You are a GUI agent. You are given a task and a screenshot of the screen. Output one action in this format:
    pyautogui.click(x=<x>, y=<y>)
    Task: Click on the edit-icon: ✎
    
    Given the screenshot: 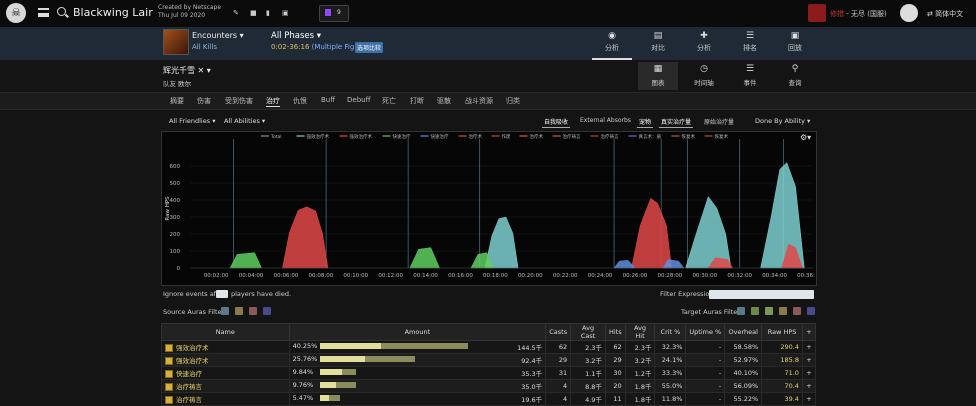 What is the action you would take?
    pyautogui.click(x=236, y=13)
    